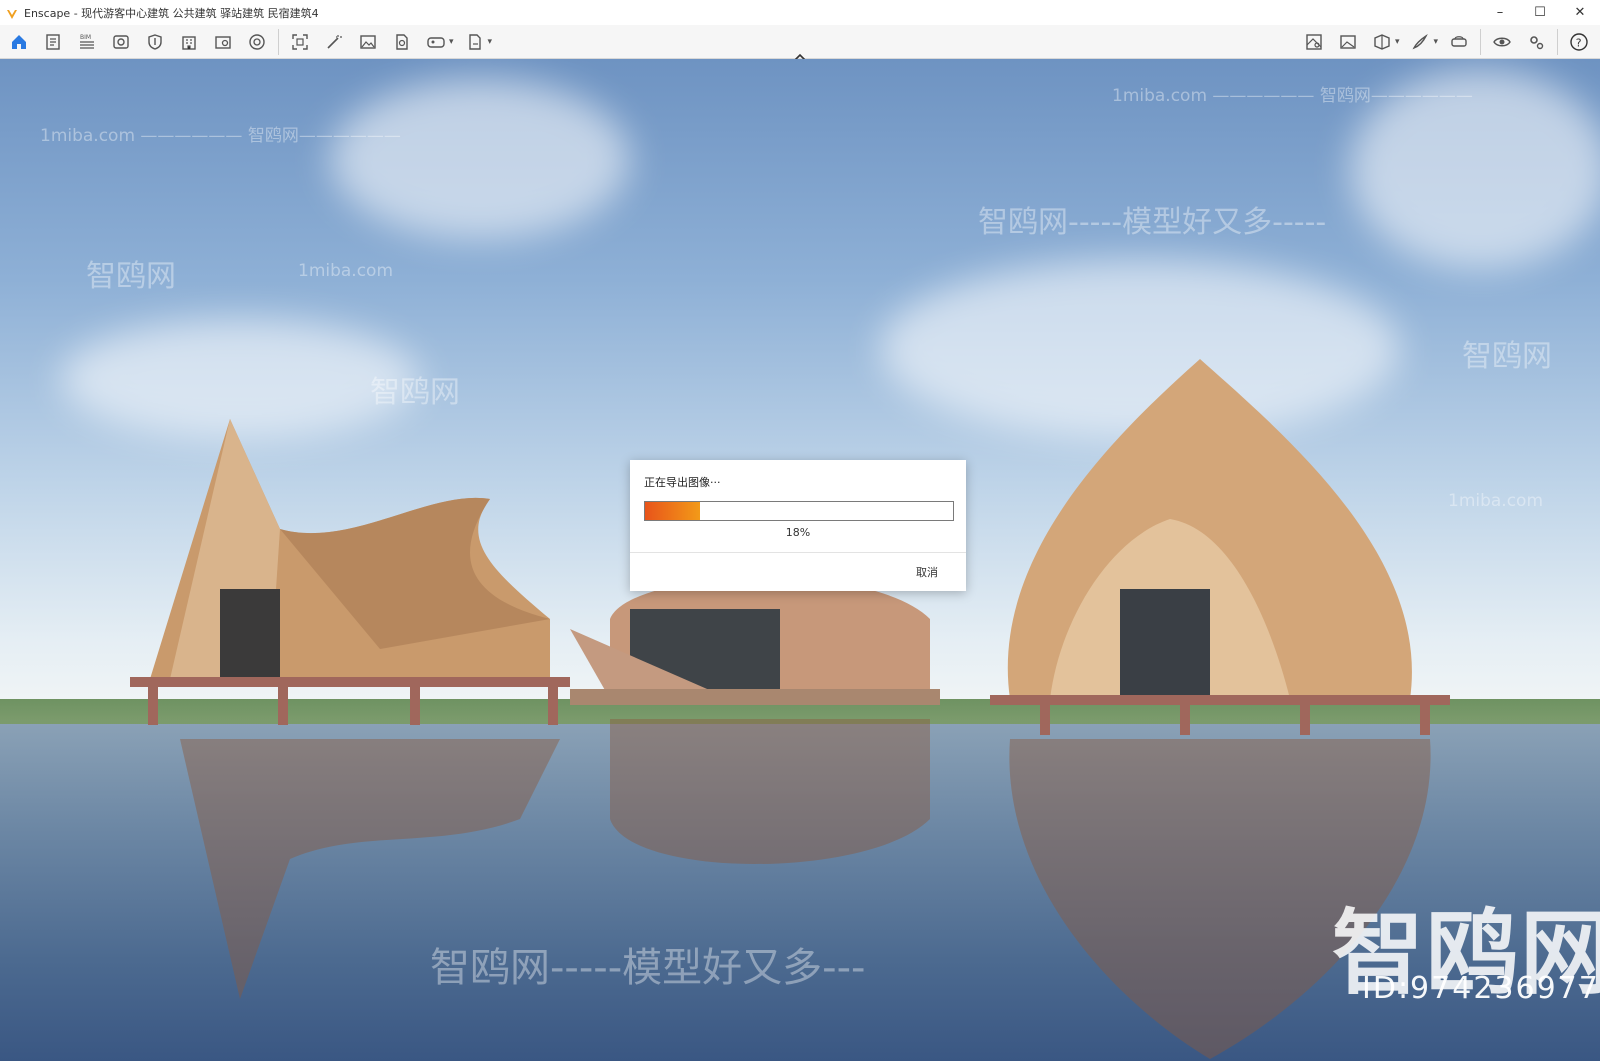  I want to click on export-file-button, so click(475, 42).